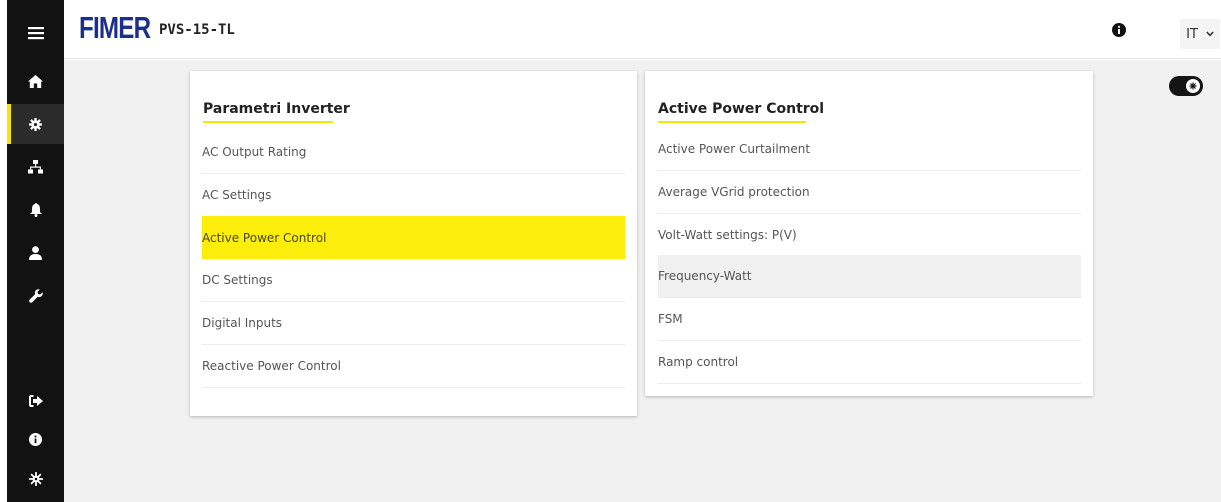  I want to click on chevron-down-icon, so click(1210, 34).